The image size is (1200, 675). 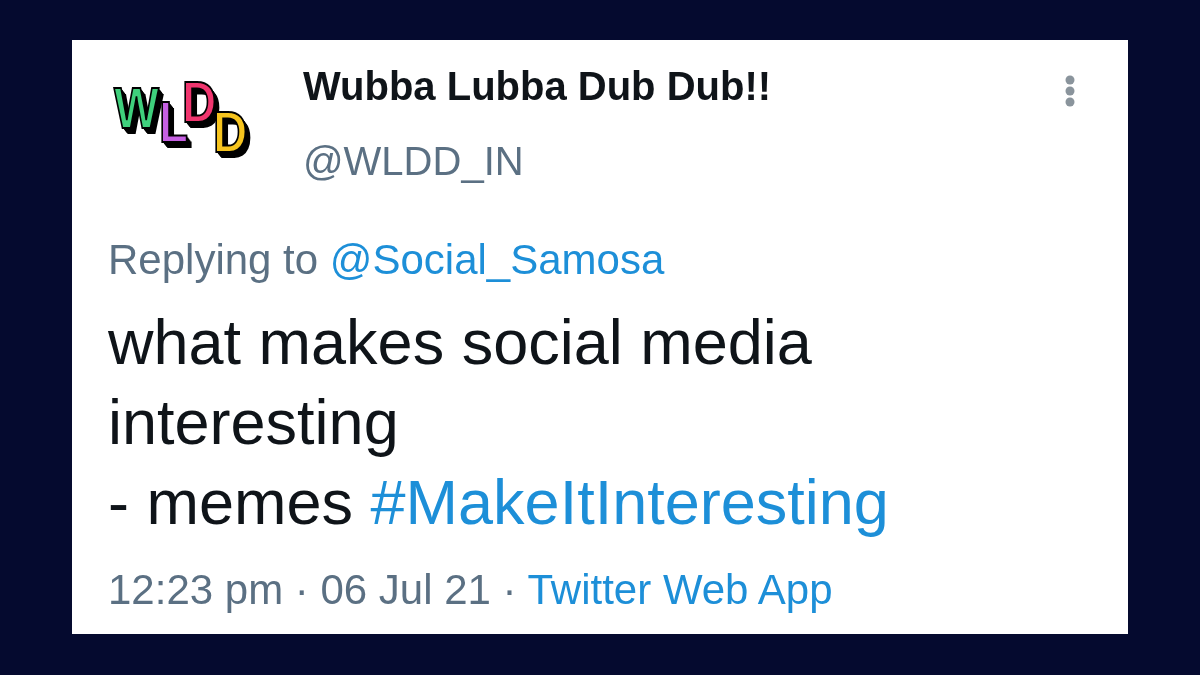 I want to click on reply-context: Replying to @Social_Samosa, so click(x=387, y=260).